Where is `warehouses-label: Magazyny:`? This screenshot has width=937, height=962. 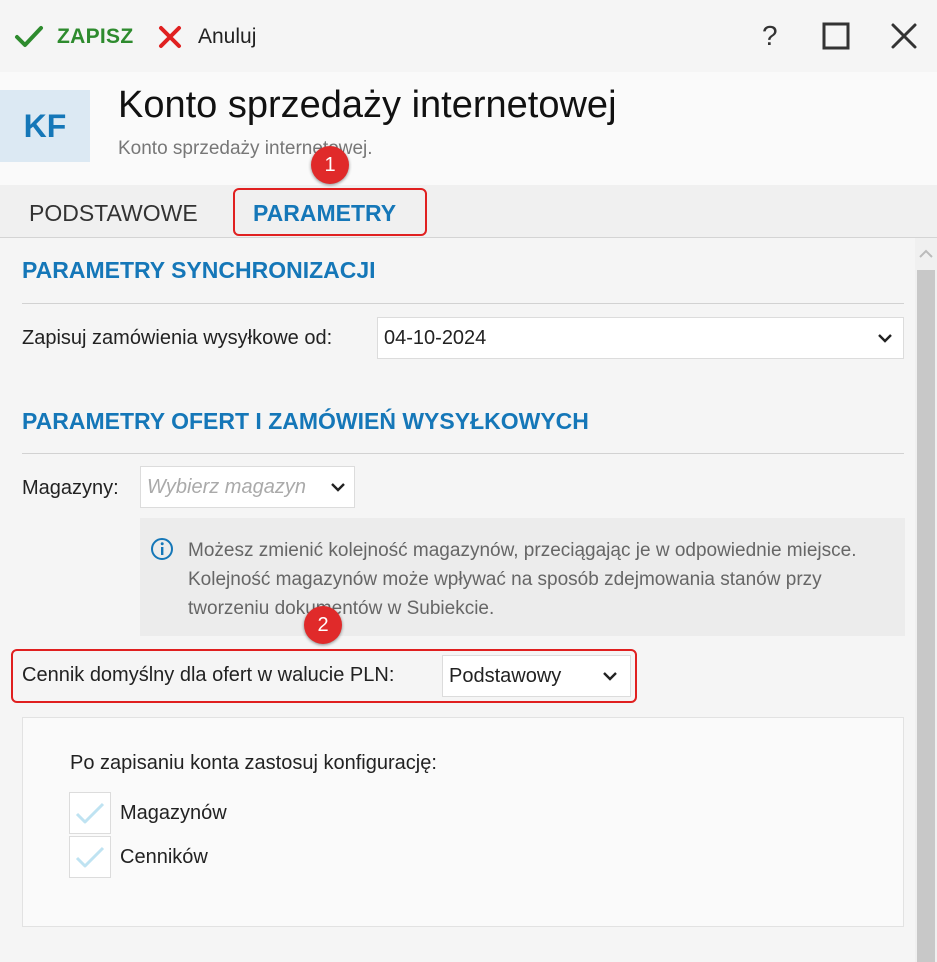
warehouses-label: Magazyny: is located at coordinates (70, 488).